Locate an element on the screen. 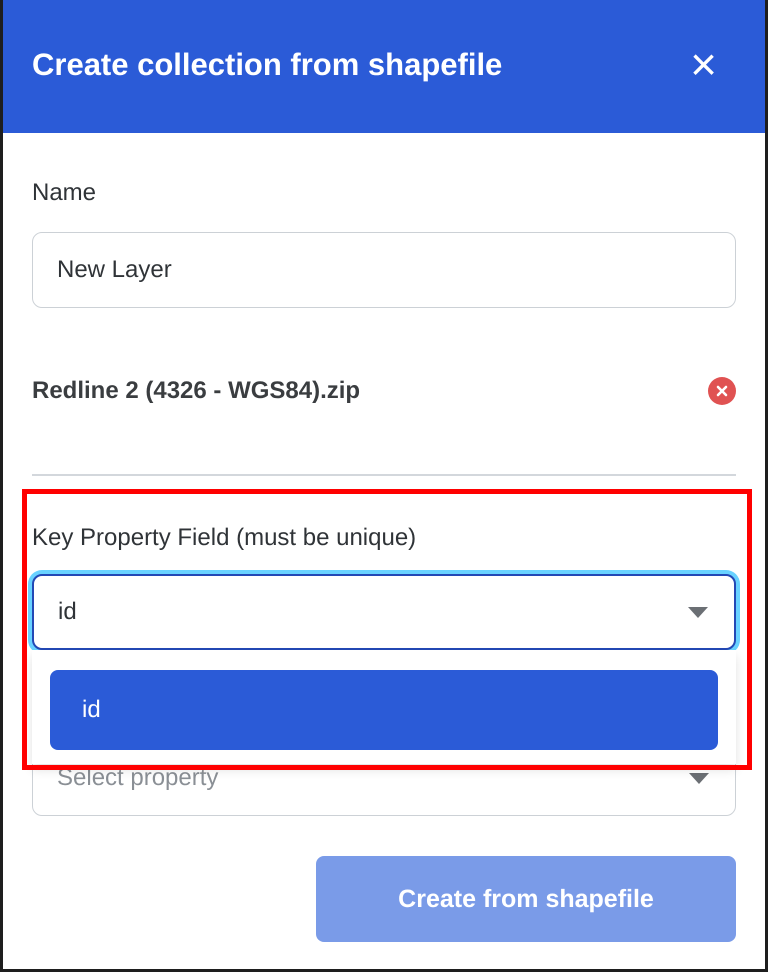  dropdown-option: id is located at coordinates (384, 710).